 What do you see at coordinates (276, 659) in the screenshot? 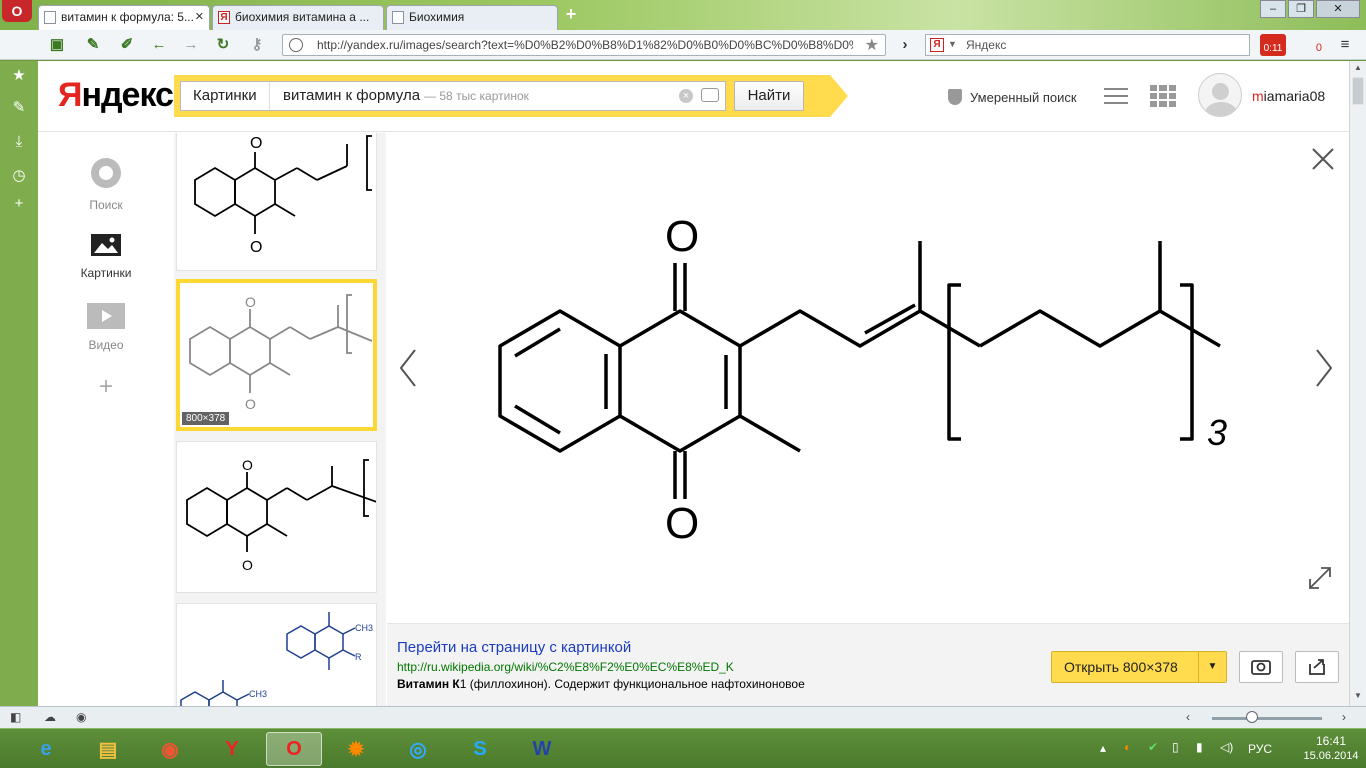
I see `thumbnail-structure-image: CH3 R CH3` at bounding box center [276, 659].